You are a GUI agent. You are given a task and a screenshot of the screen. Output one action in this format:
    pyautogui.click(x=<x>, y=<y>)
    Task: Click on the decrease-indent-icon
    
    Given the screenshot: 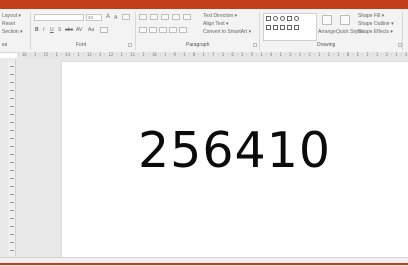 What is the action you would take?
    pyautogui.click(x=165, y=17)
    